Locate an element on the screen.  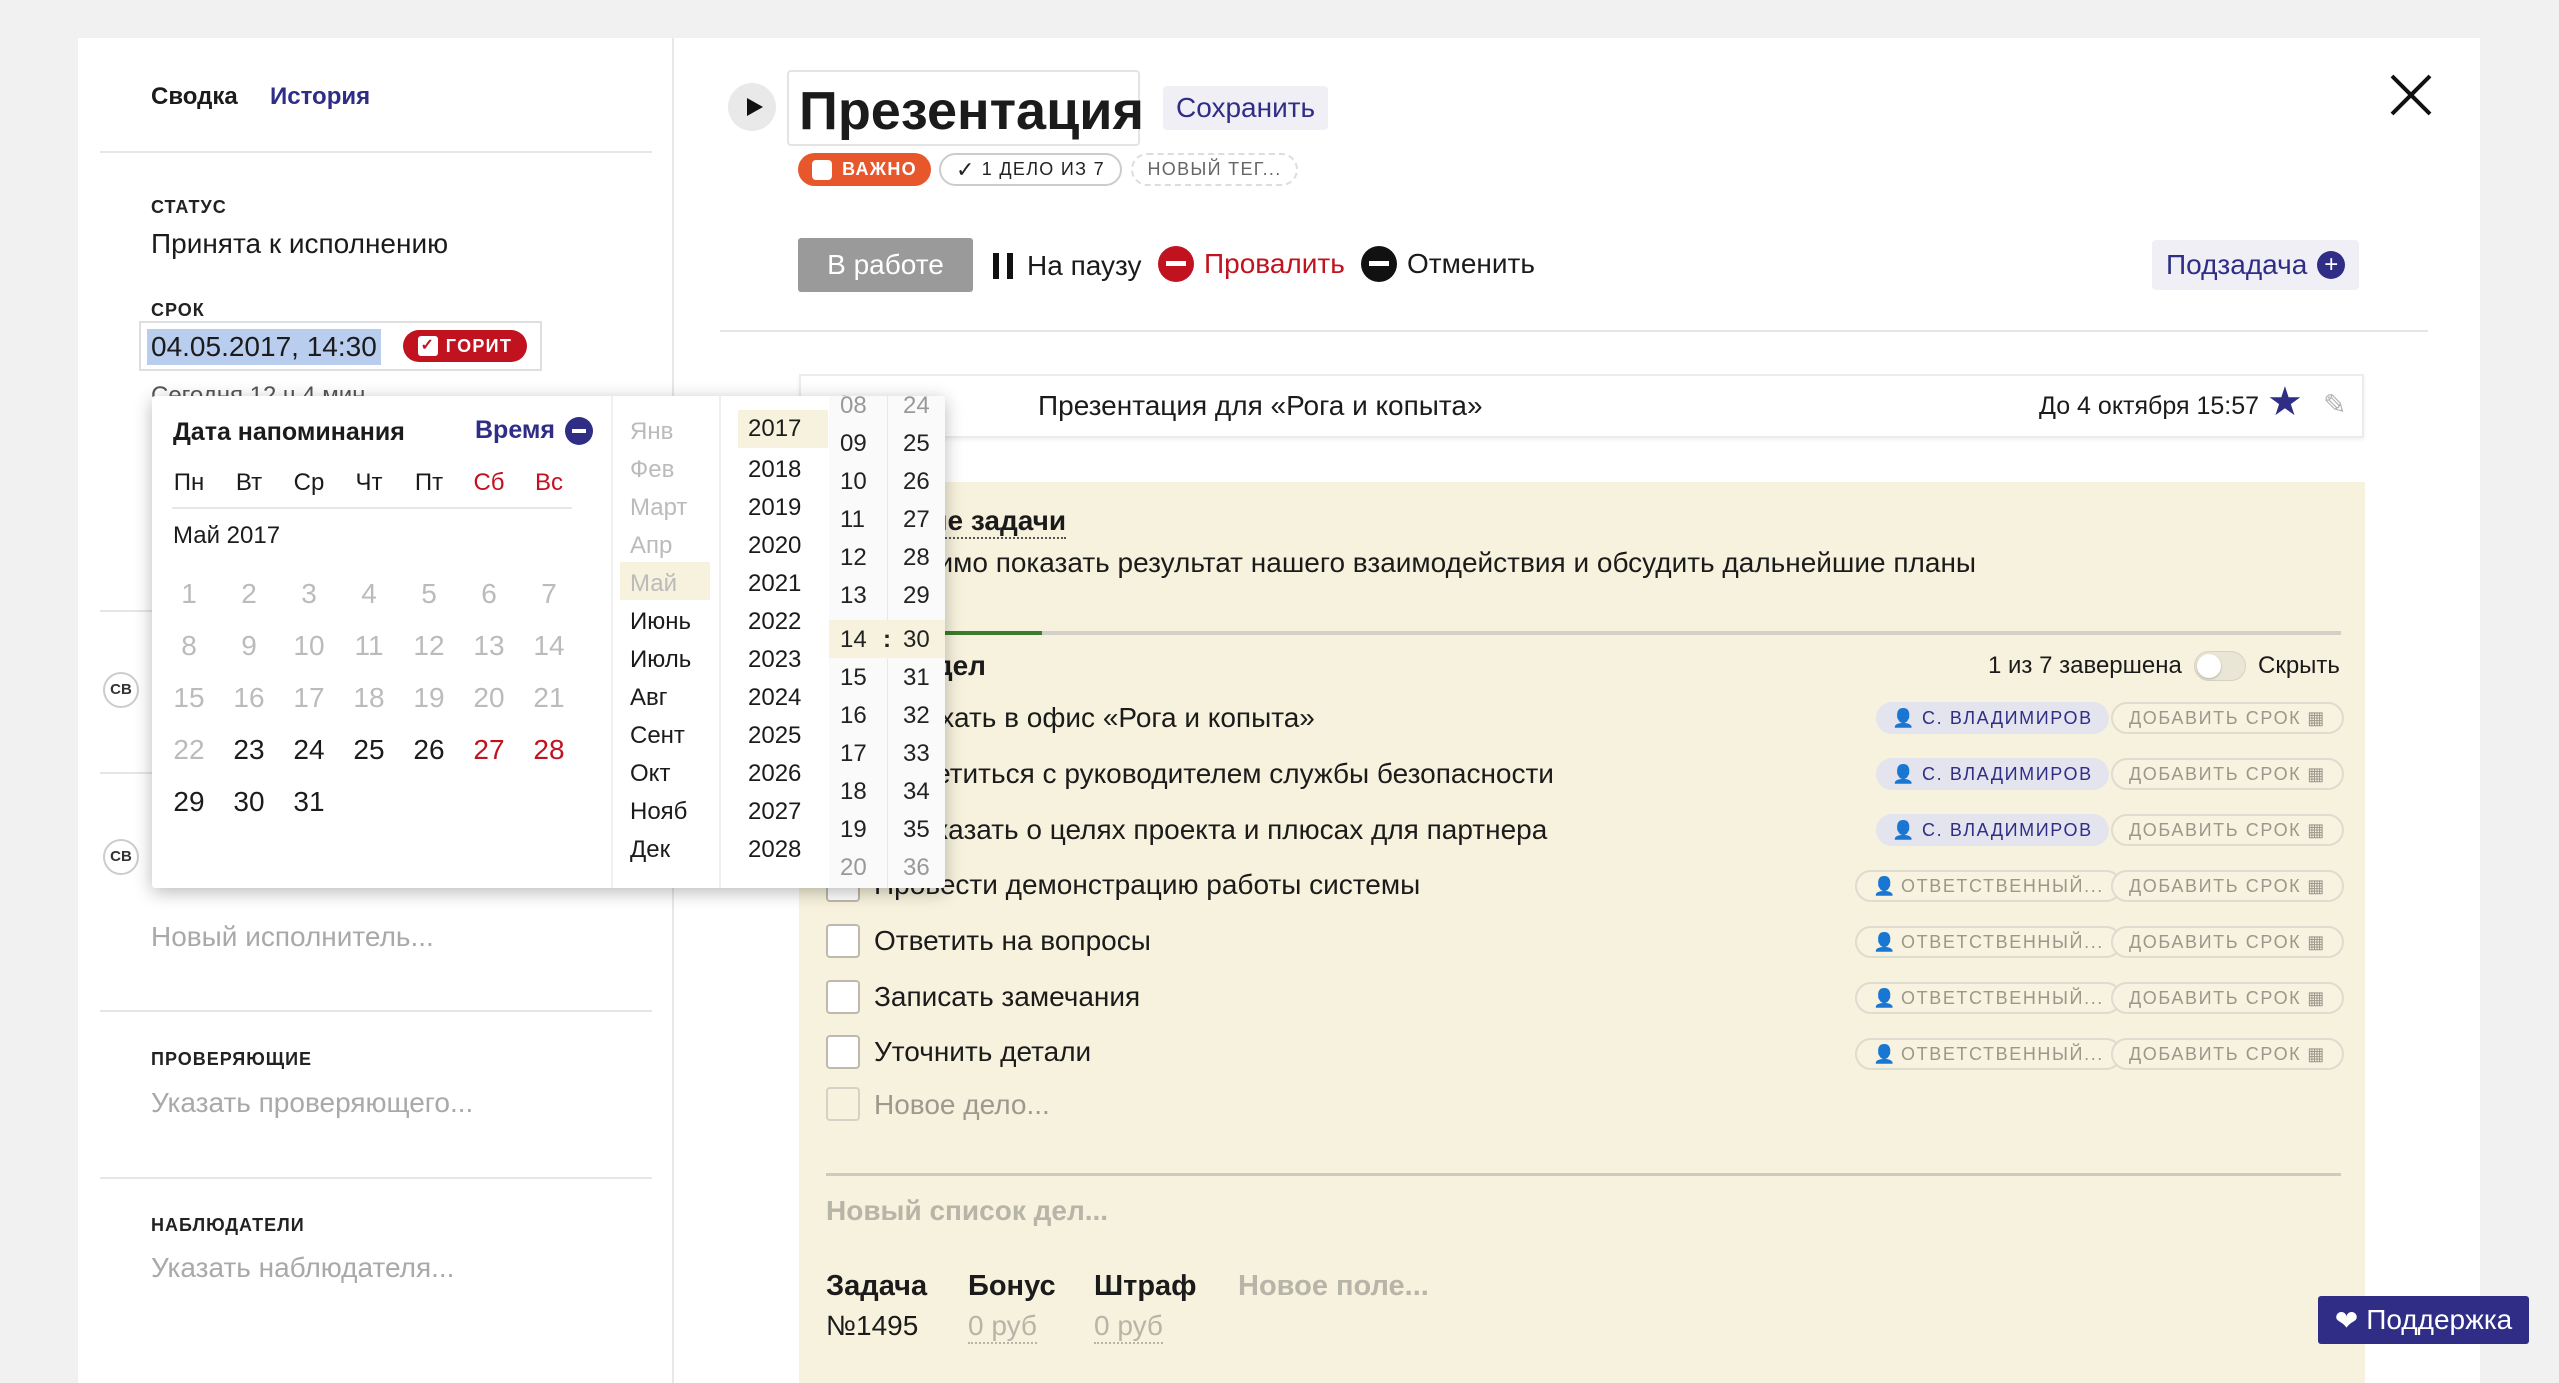
year-option: 2025 is located at coordinates (783, 736).